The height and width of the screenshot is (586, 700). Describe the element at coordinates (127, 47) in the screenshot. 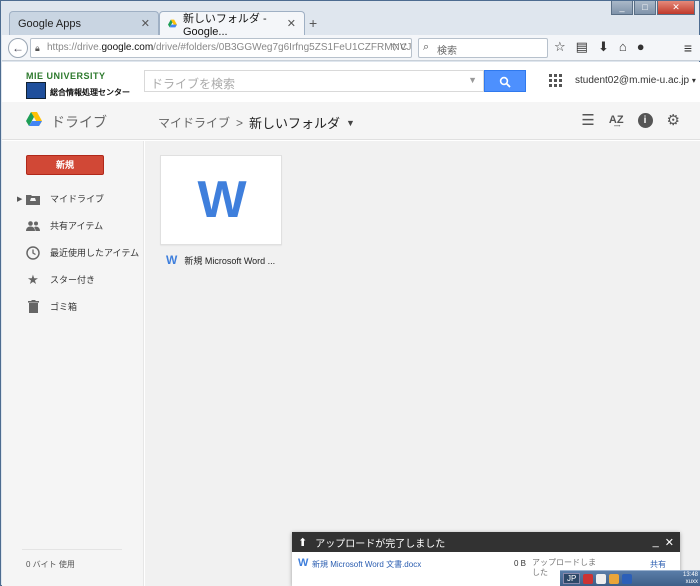

I see `url-domain: google.com` at that location.